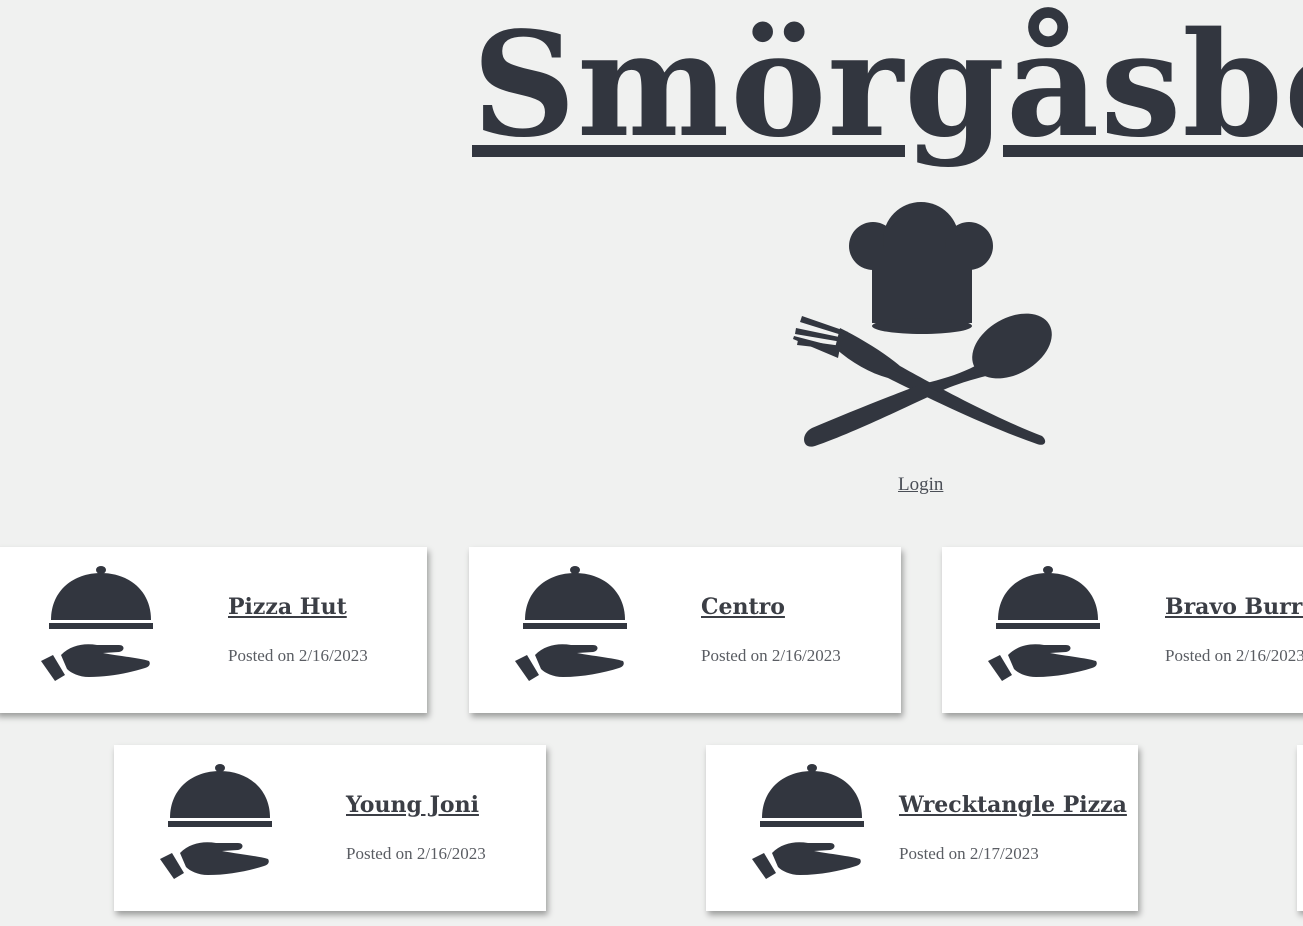 The image size is (1303, 926). Describe the element at coordinates (330, 828) in the screenshot. I see `restaurant-card: Young Joni Posted on 2/16/2023` at that location.